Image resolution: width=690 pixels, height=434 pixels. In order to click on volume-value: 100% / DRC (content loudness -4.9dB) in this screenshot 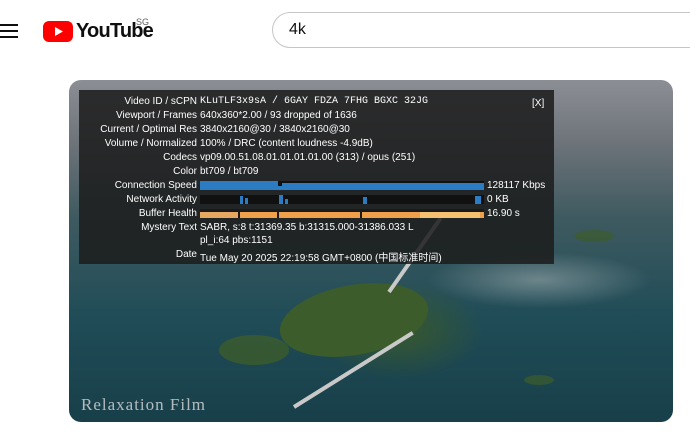, I will do `click(286, 143)`.